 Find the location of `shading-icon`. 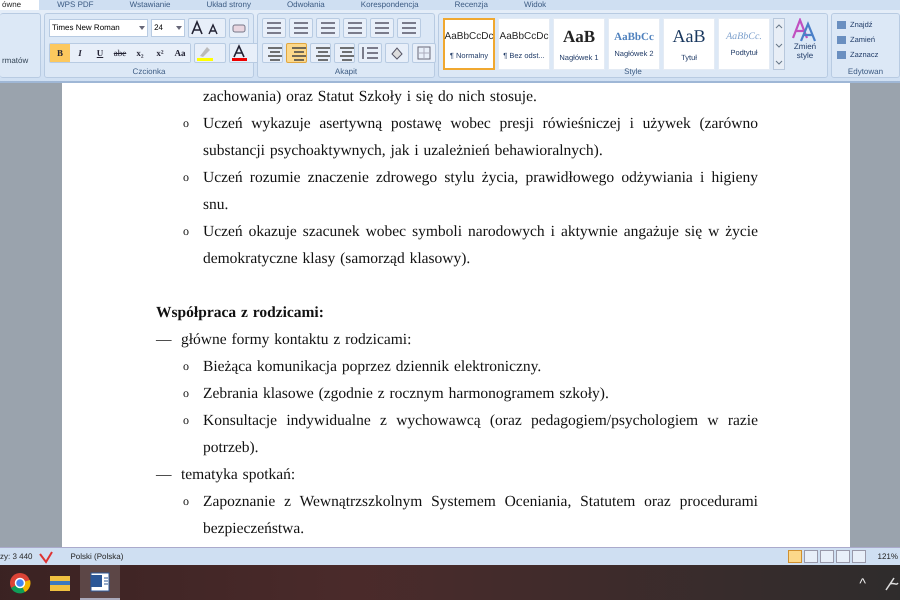

shading-icon is located at coordinates (397, 53).